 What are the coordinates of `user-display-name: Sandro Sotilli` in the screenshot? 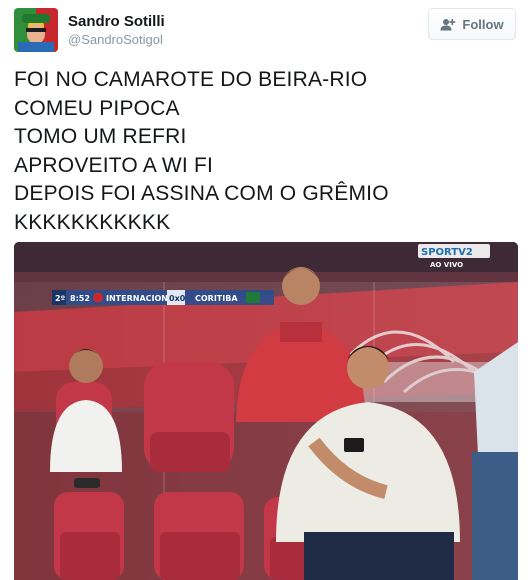 It's located at (116, 21).